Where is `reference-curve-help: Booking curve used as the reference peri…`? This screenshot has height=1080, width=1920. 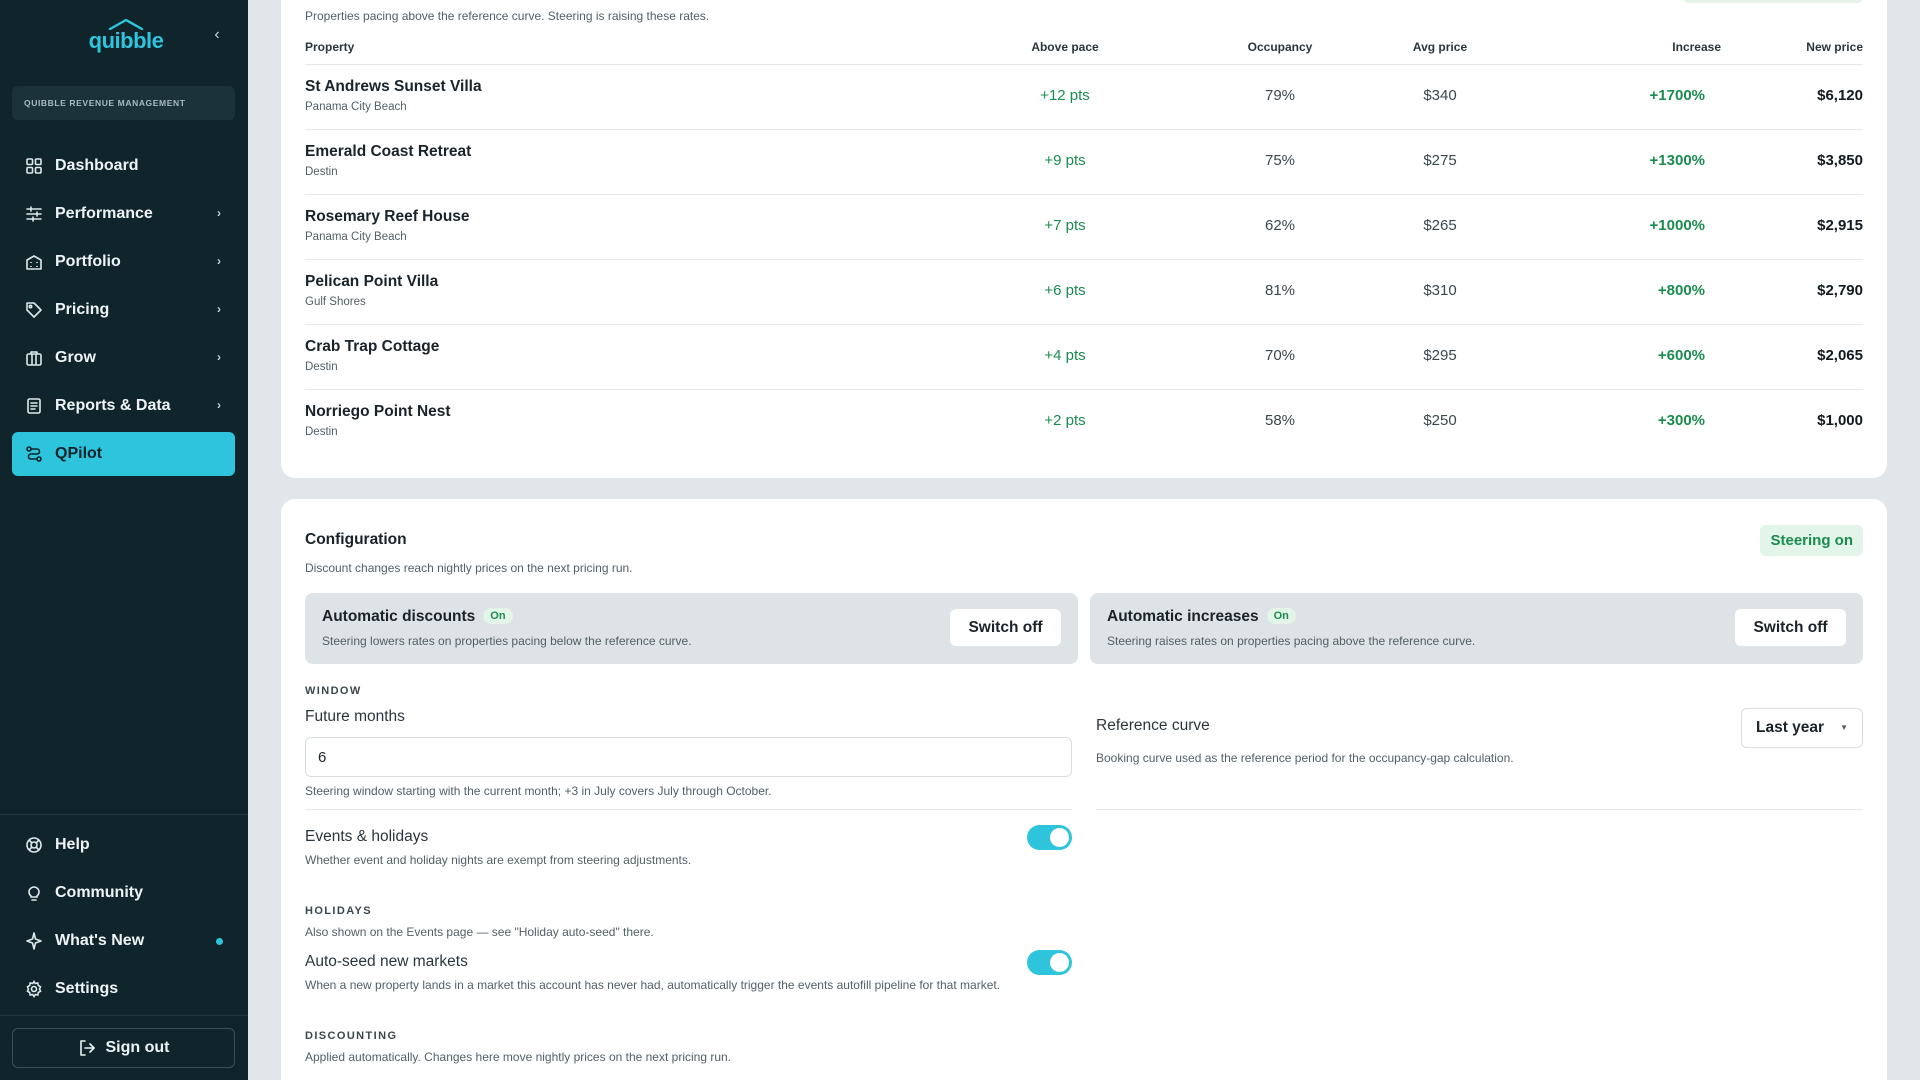 reference-curve-help: Booking curve used as the reference peri… is located at coordinates (1305, 758).